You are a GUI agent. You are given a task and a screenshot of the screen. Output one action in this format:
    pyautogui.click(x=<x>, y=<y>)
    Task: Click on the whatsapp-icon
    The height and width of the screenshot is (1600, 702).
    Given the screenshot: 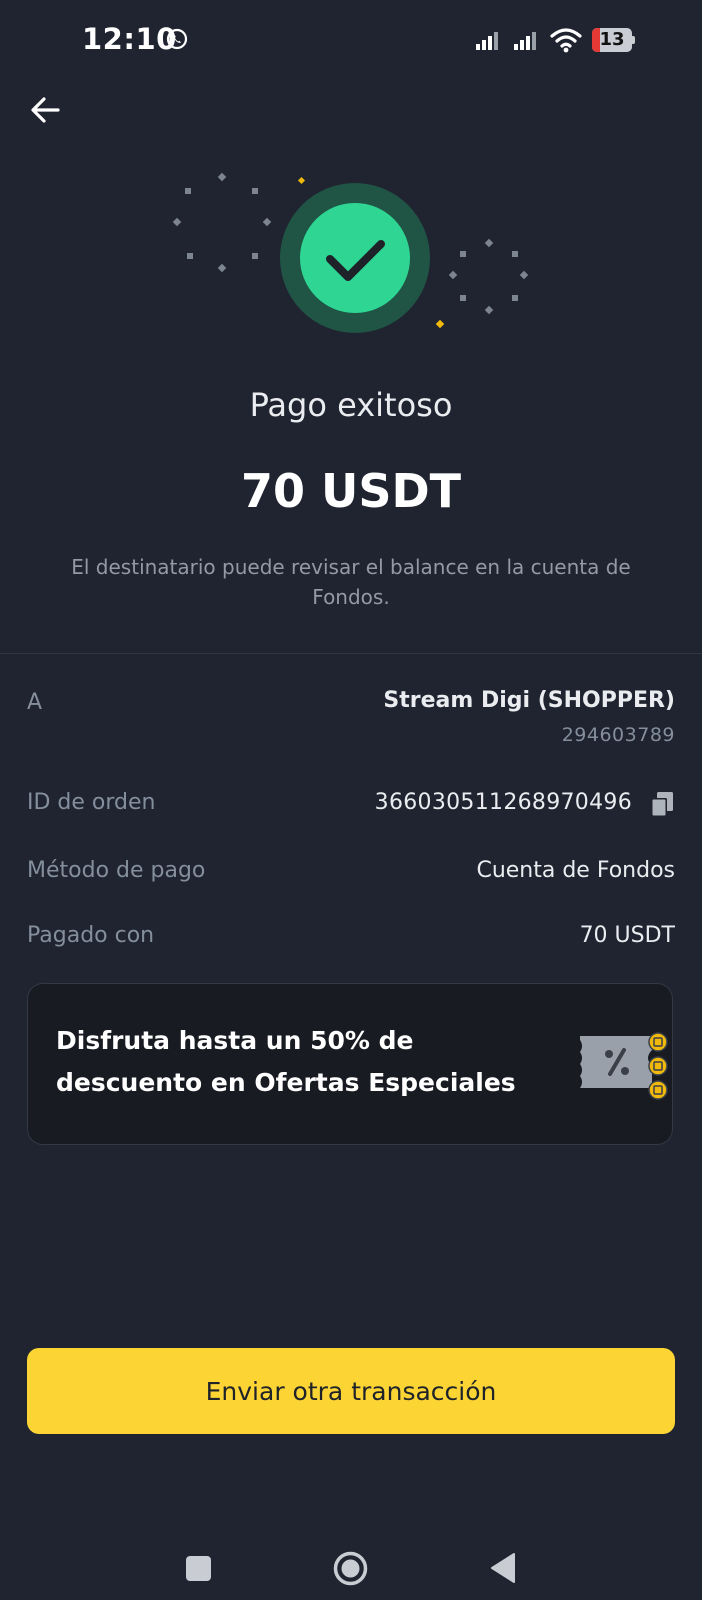 What is the action you would take?
    pyautogui.click(x=177, y=39)
    